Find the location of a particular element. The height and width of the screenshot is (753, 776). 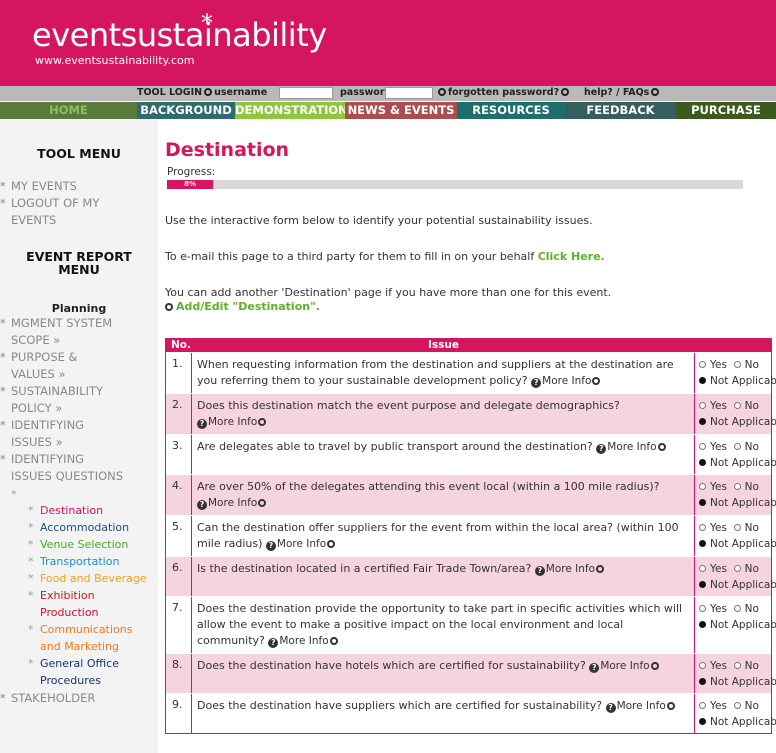

sidebar-item-my-events: * MY EVENTS is located at coordinates (38, 186).